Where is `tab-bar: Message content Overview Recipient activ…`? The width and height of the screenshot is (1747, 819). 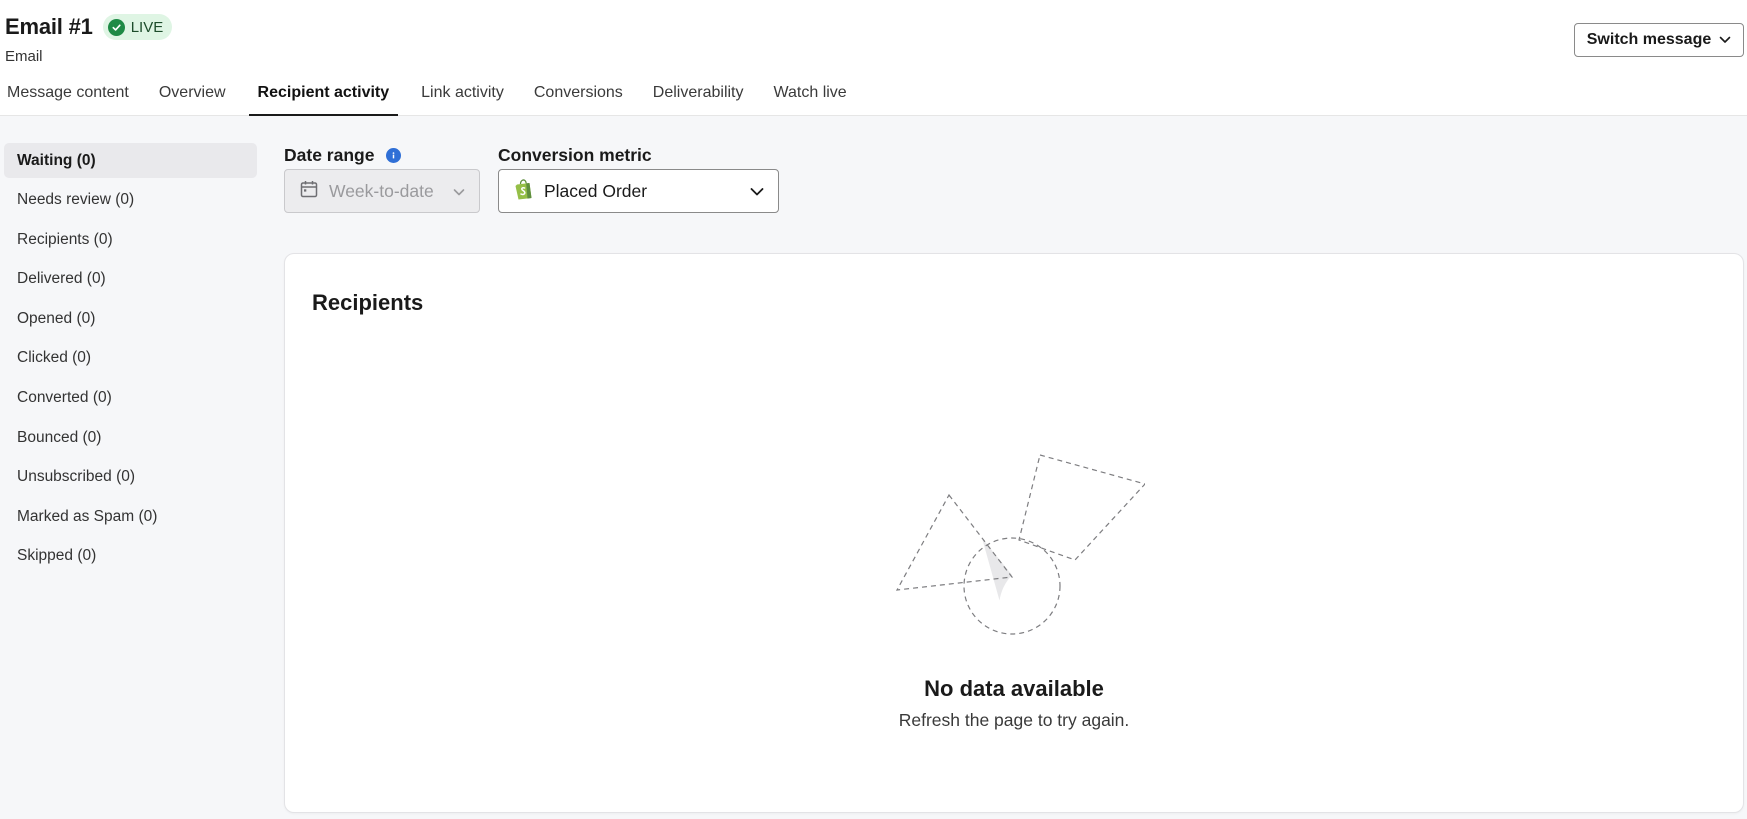 tab-bar: Message content Overview Recipient activ… is located at coordinates (435, 98).